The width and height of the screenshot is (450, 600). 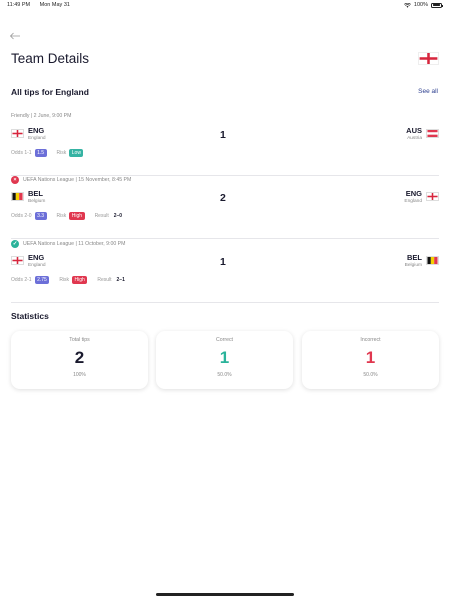 I want to click on home-team-name: Belgium, so click(x=37, y=201).